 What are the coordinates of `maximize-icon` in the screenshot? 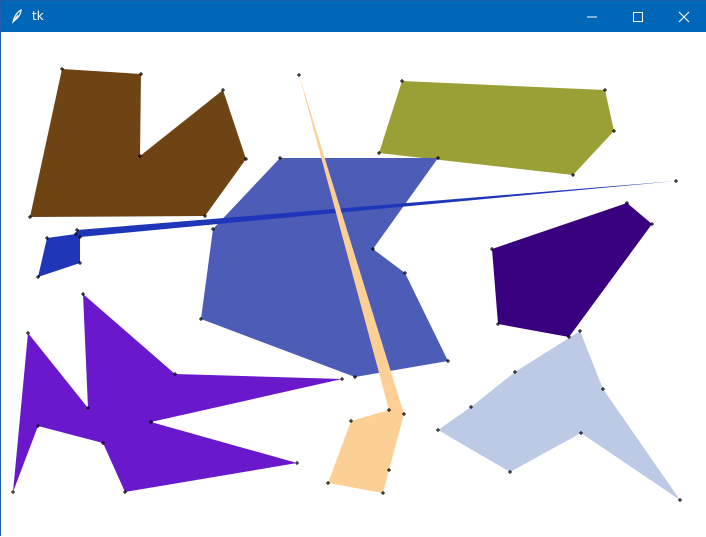 It's located at (638, 16).